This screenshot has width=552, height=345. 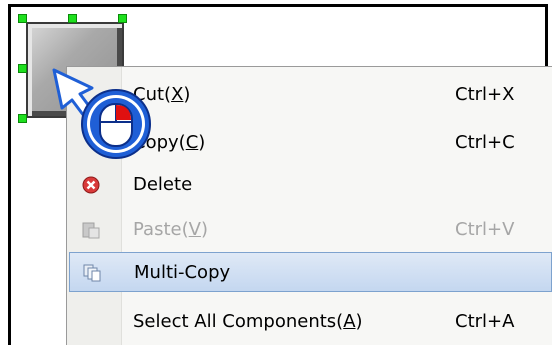 What do you see at coordinates (122, 18) in the screenshot?
I see `selection-handle-tr` at bounding box center [122, 18].